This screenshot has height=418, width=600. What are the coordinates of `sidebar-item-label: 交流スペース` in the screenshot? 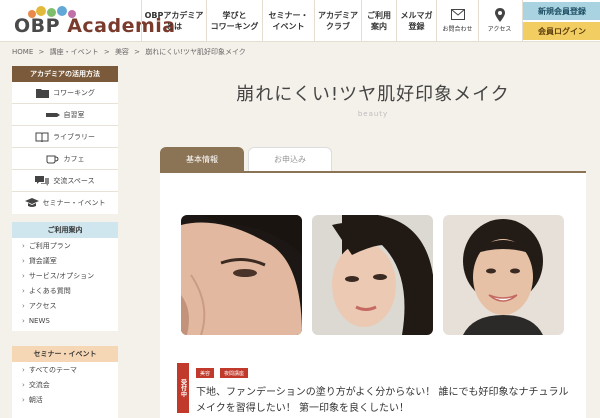 It's located at (74, 180).